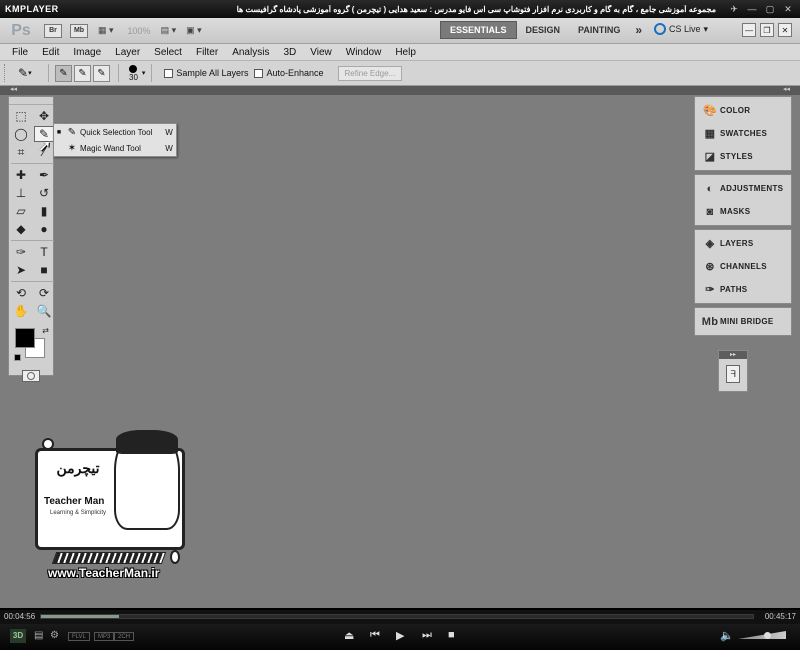  What do you see at coordinates (207, 52) in the screenshot?
I see `menu-filter: Filter` at bounding box center [207, 52].